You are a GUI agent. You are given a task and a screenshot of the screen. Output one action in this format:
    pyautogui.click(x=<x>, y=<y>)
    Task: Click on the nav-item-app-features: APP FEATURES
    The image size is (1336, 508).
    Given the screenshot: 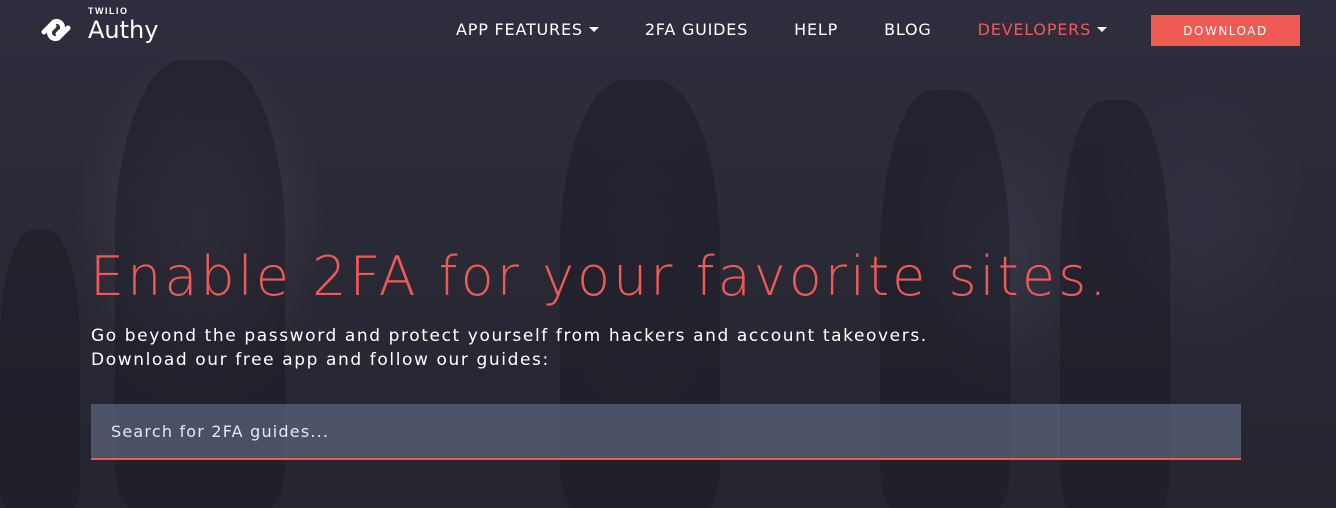 What is the action you would take?
    pyautogui.click(x=527, y=29)
    